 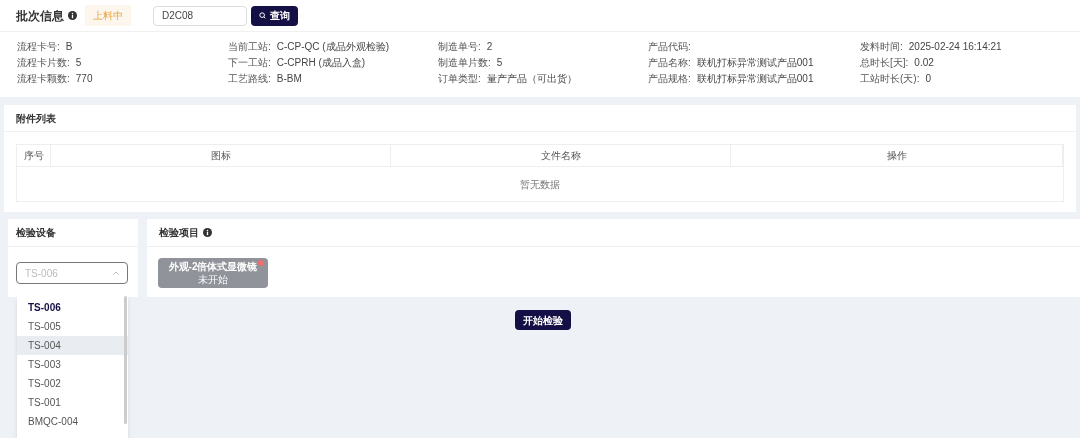 I want to click on search-button: 查询, so click(x=274, y=15).